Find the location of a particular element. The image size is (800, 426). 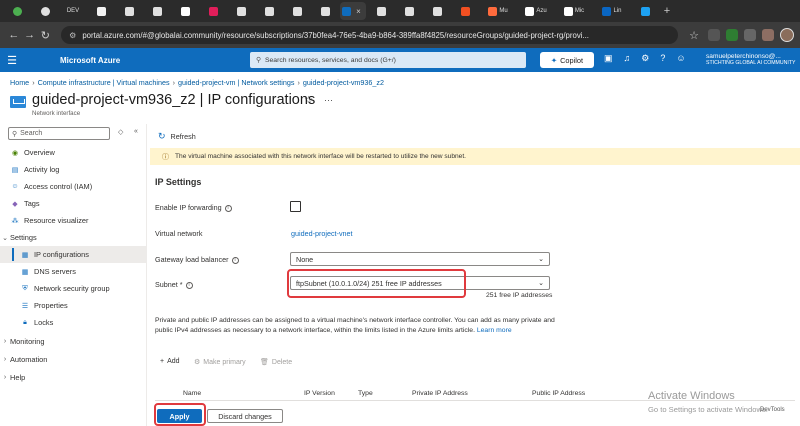

nav-item-network-security-group: ⛨ Network security group is located at coordinates (73, 288).